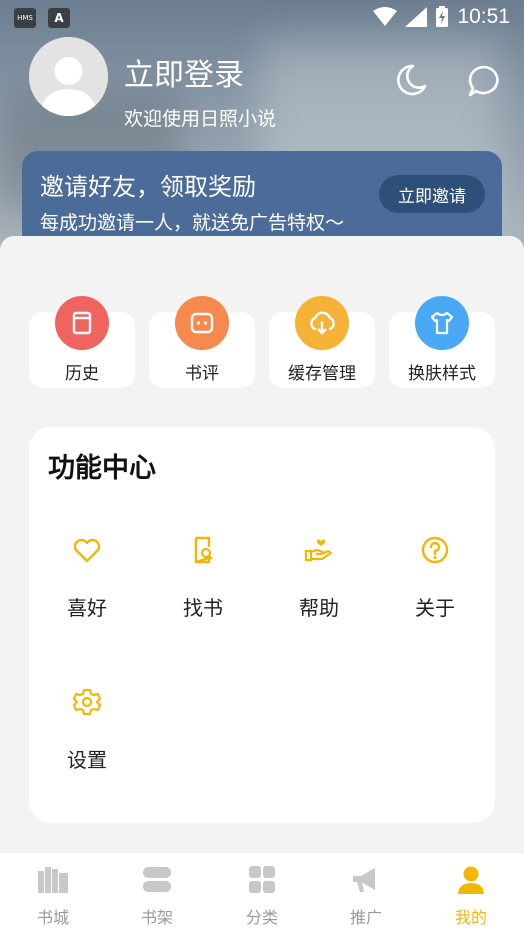  I want to click on hms-notification-icon: HMS, so click(25, 18).